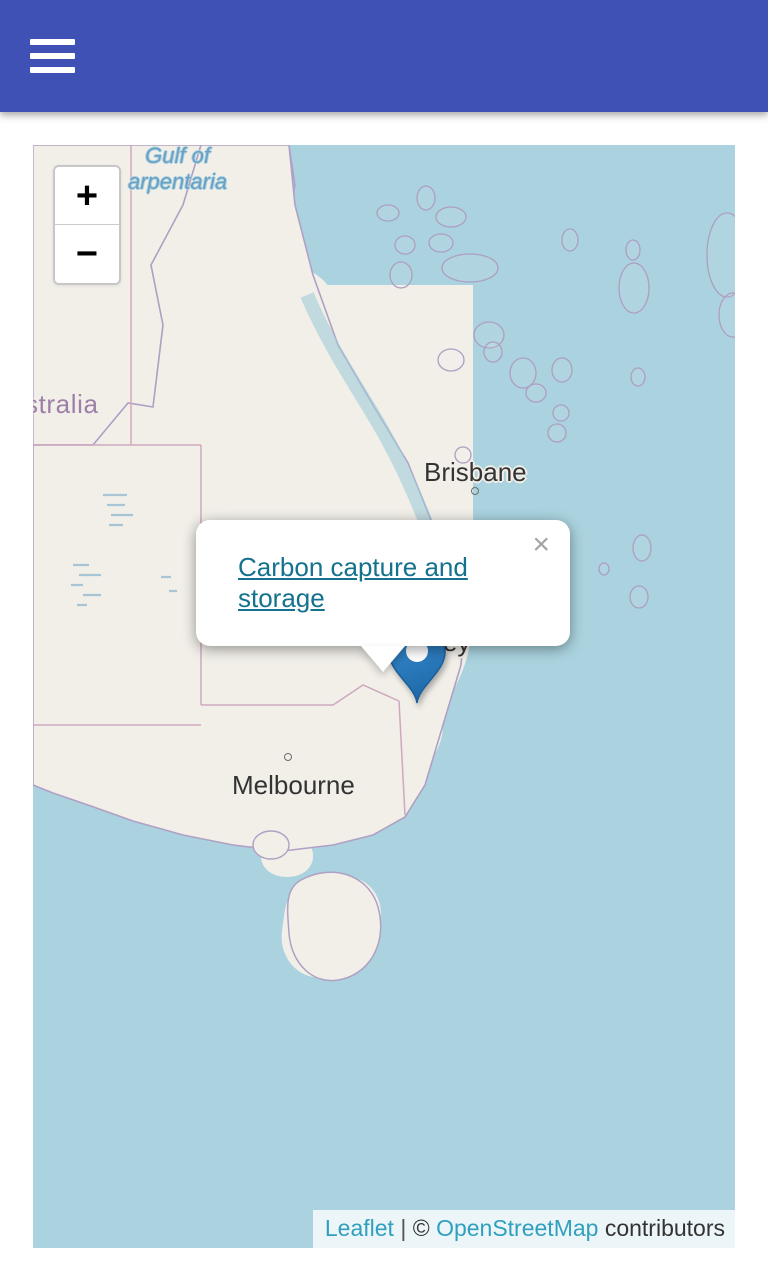 The width and height of the screenshot is (768, 1280). What do you see at coordinates (334, 926) in the screenshot?
I see `tasmania-outline` at bounding box center [334, 926].